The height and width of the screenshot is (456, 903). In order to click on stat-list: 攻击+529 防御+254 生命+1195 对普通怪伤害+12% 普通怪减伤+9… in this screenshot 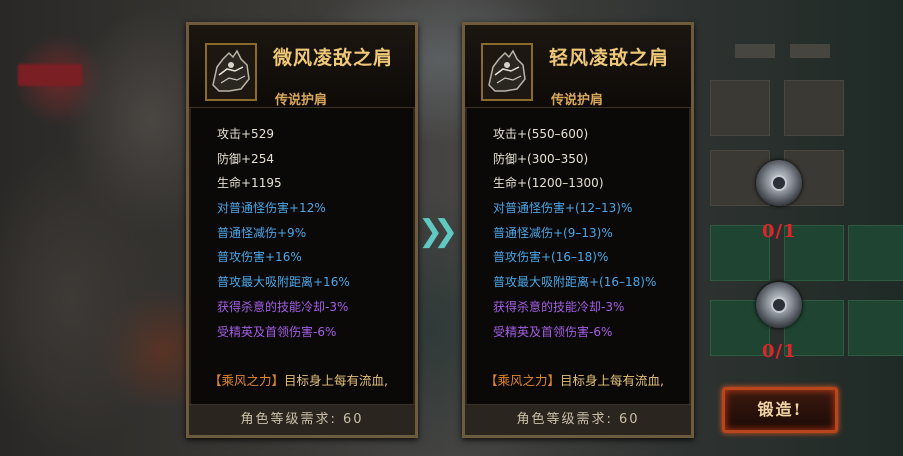, I will do `click(283, 233)`.